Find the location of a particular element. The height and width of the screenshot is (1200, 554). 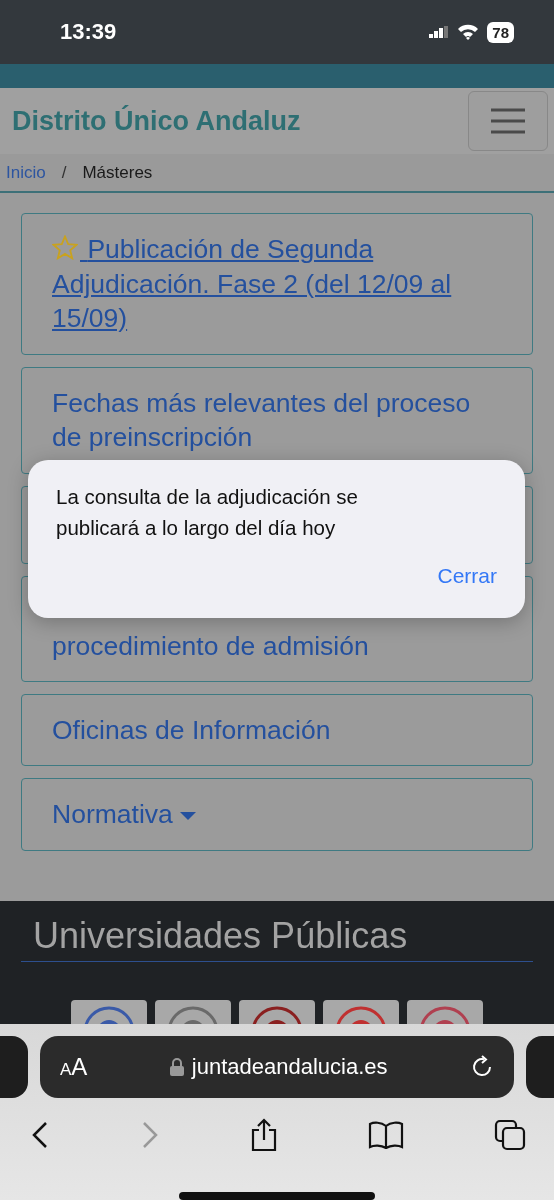

back-button is located at coordinates (40, 1135).